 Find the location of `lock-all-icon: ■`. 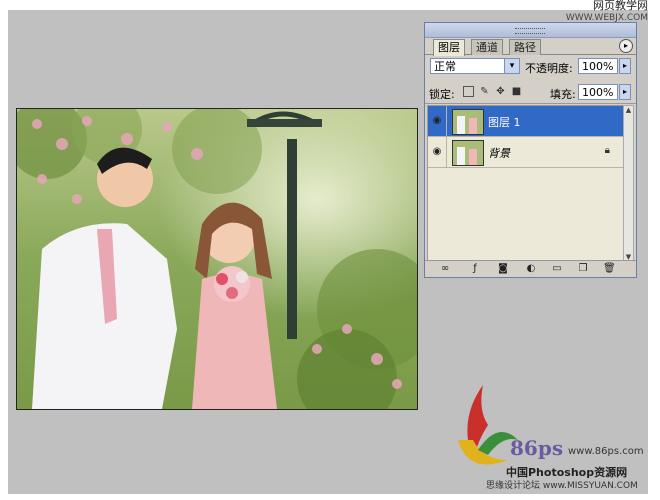

lock-all-icon: ■ is located at coordinates (516, 91).